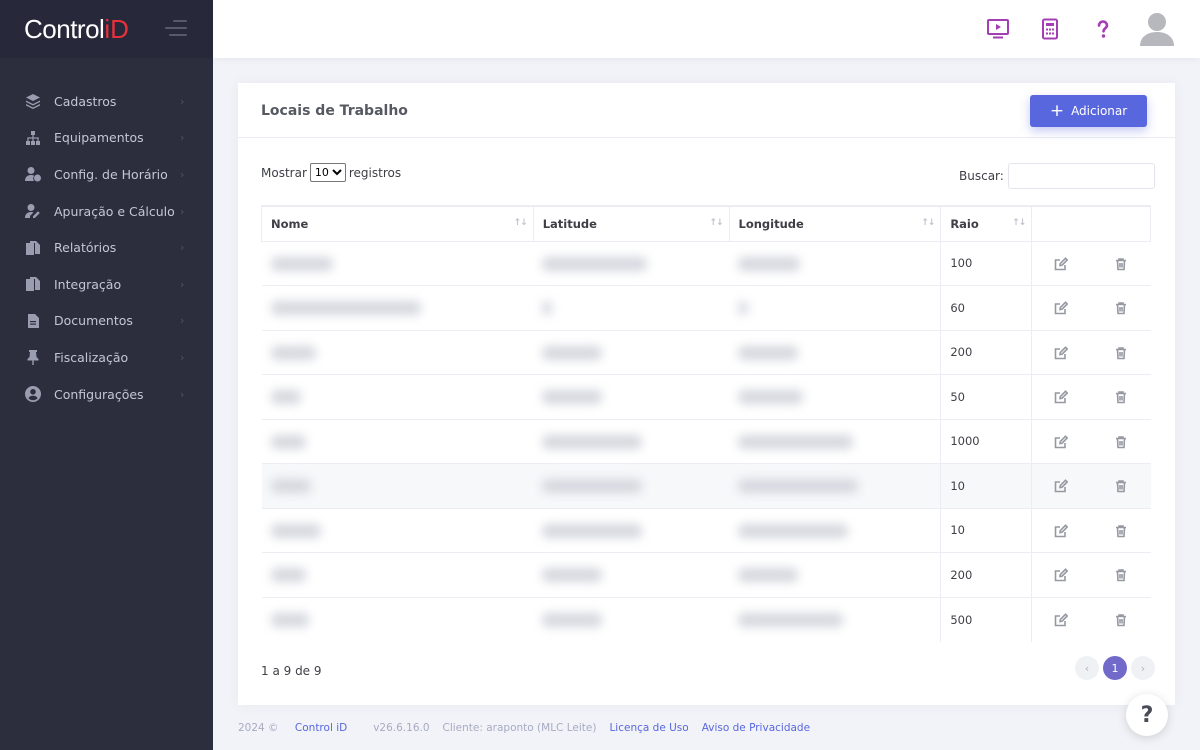 Image resolution: width=1200 pixels, height=750 pixels. I want to click on sidebar-item-equipamentos: Equipamentos ›, so click(106, 138).